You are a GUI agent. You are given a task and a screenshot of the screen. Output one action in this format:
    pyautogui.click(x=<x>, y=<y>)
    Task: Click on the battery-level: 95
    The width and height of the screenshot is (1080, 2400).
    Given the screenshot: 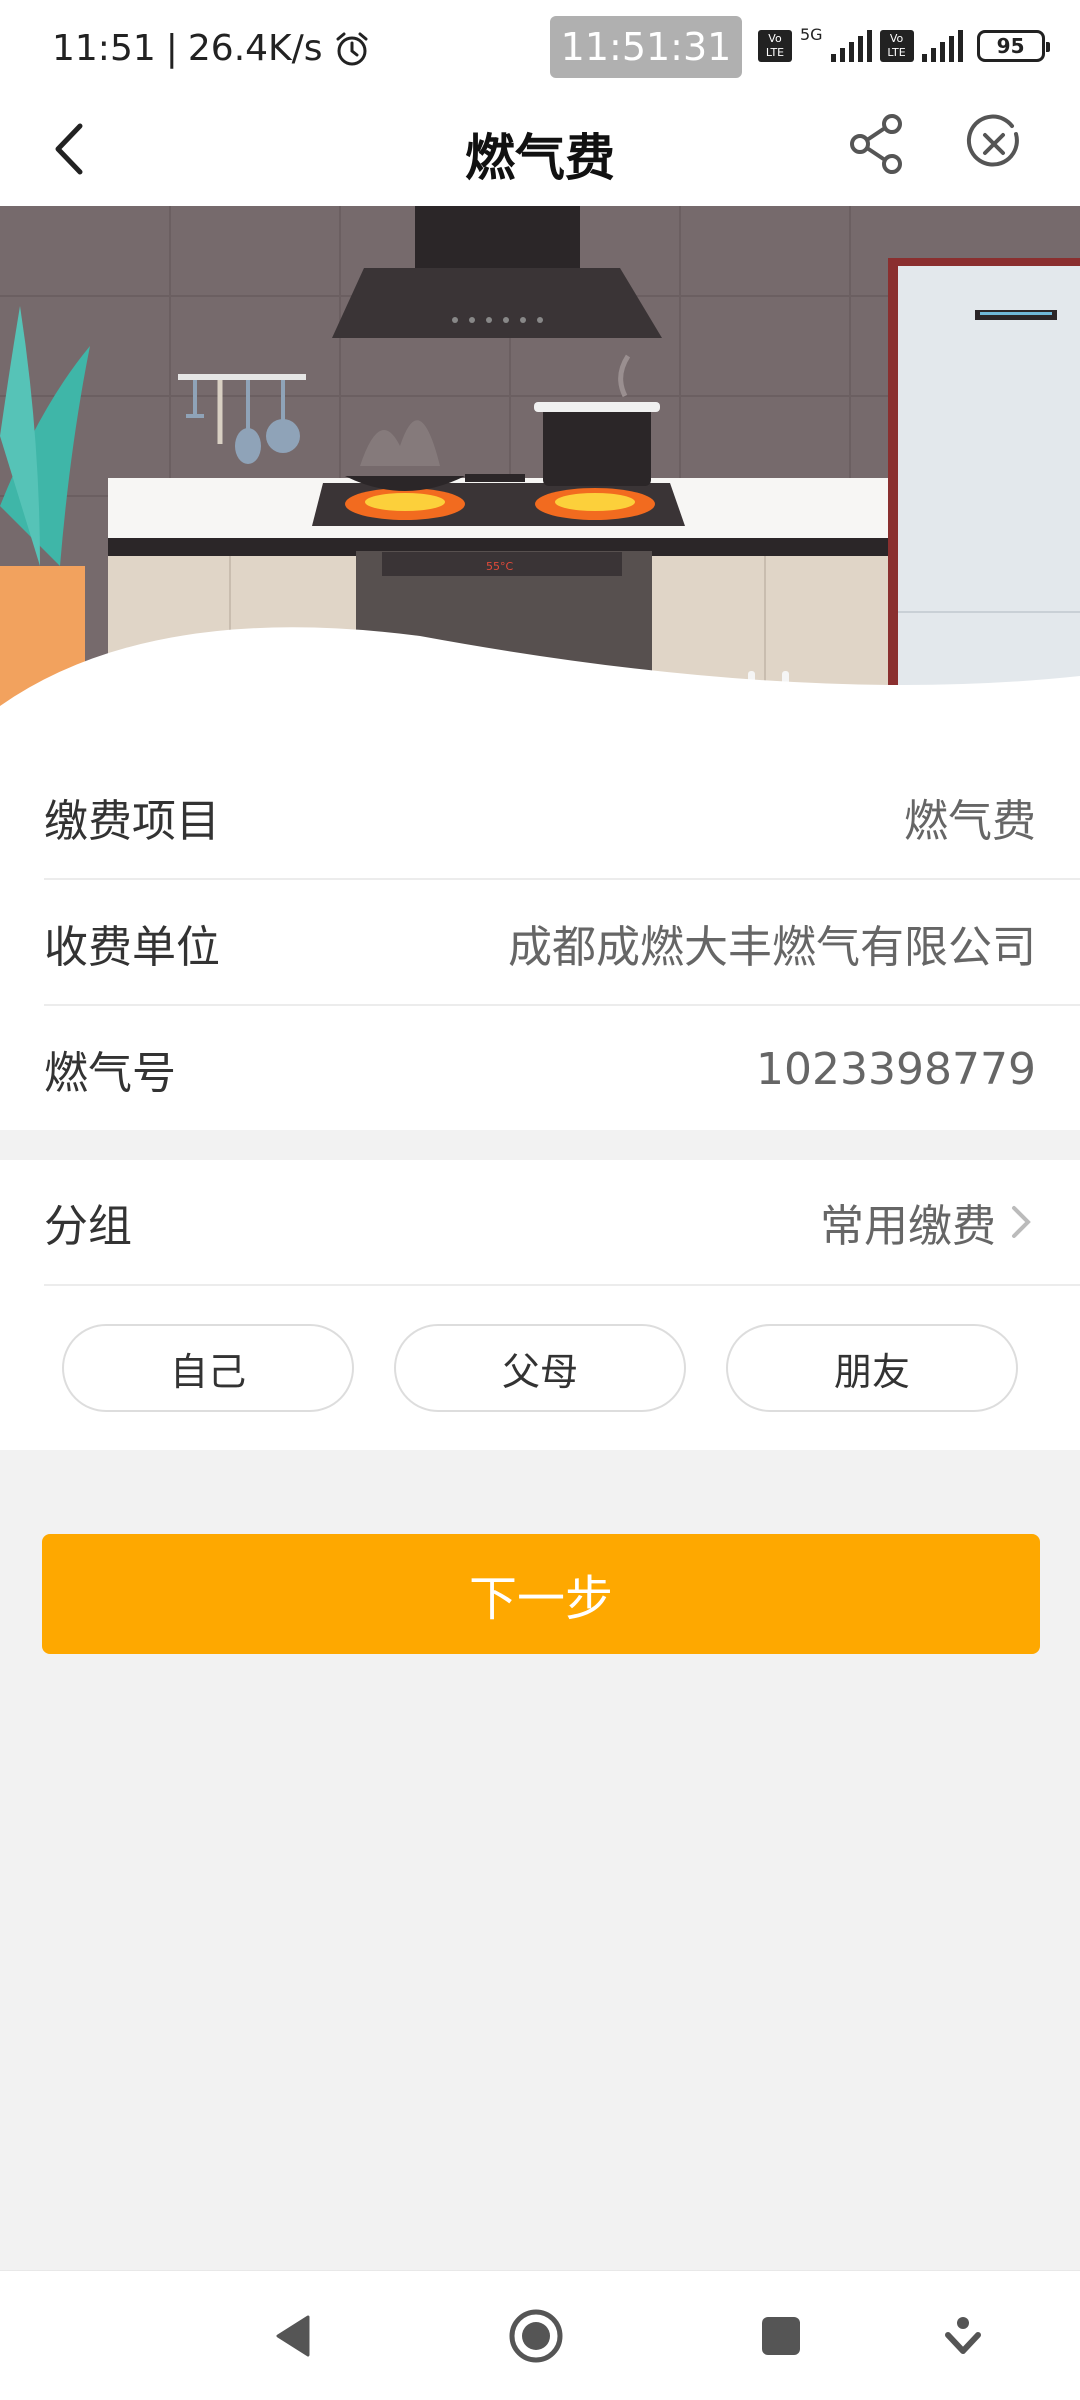 What is the action you would take?
    pyautogui.click(x=1010, y=46)
    